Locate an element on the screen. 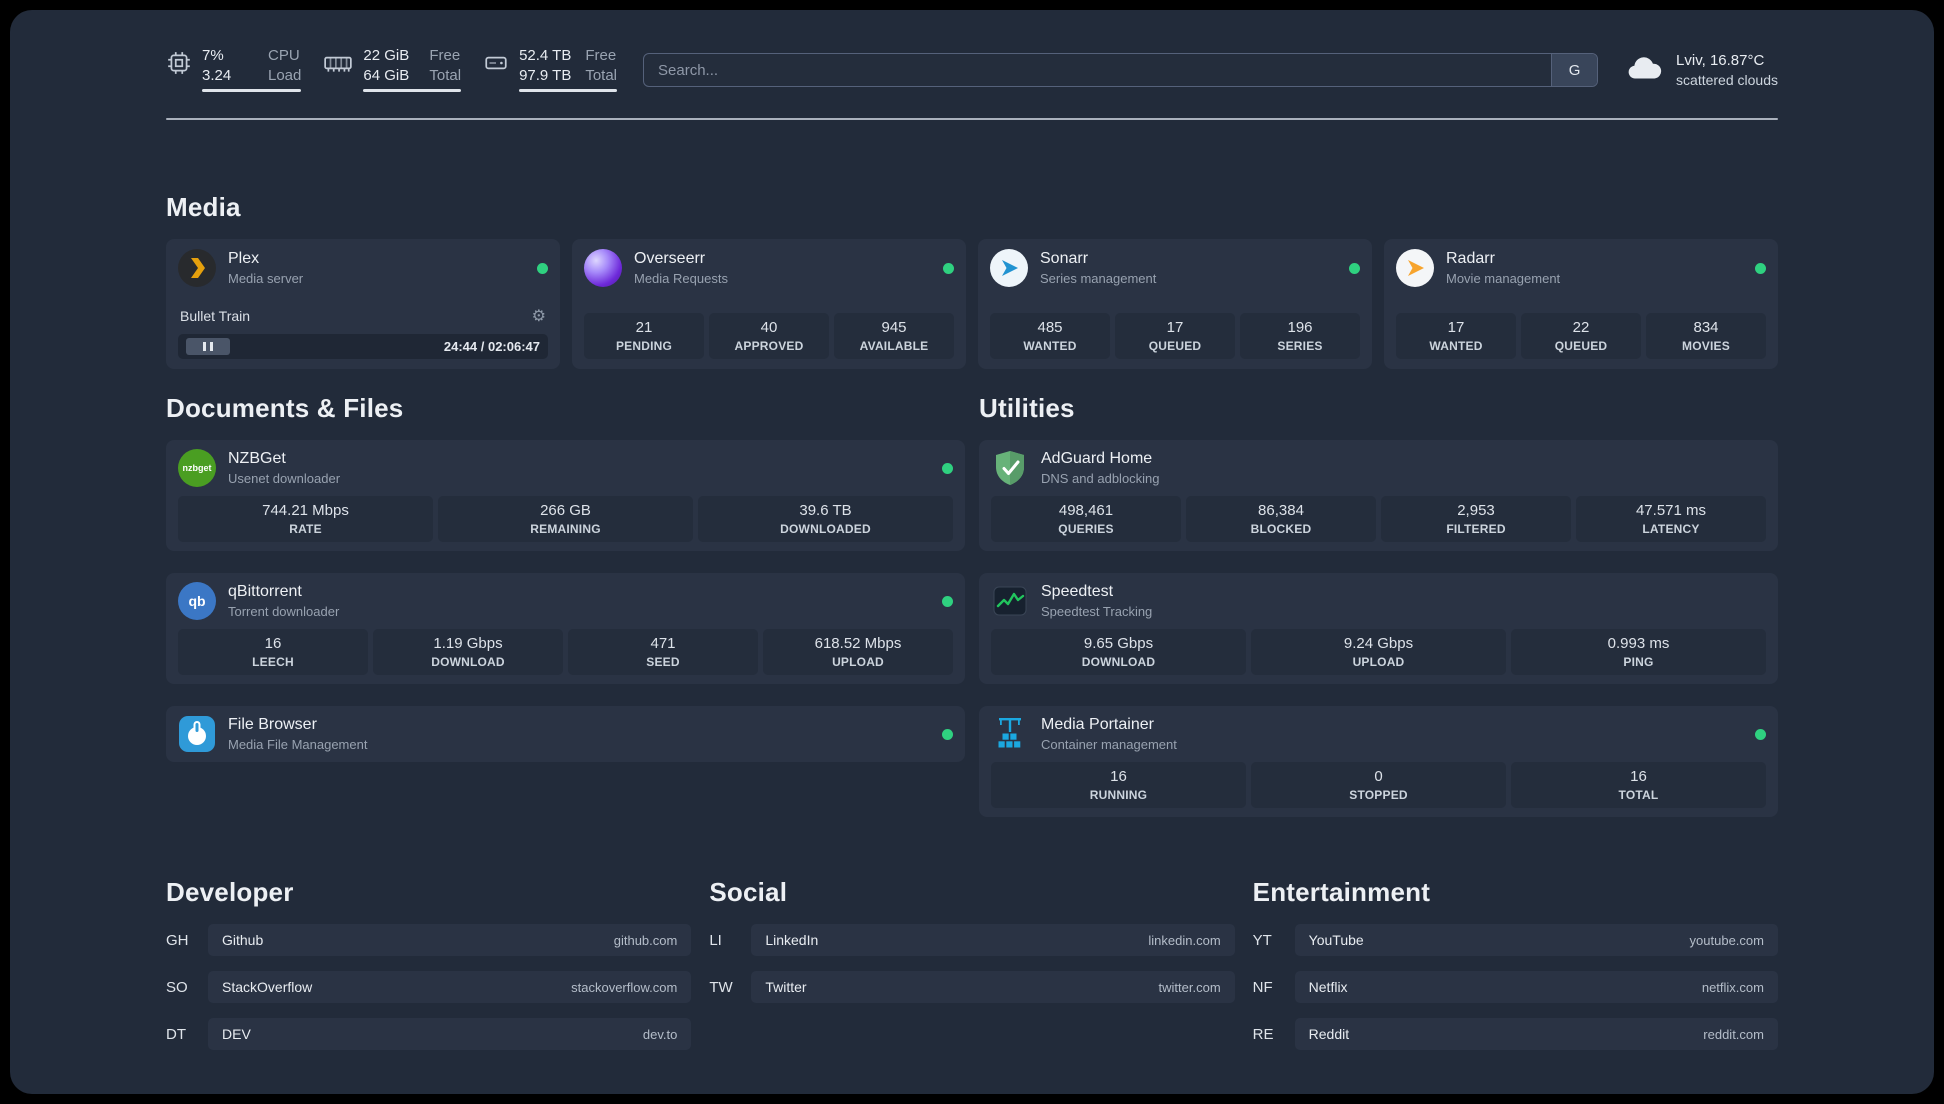 This screenshot has height=1104, width=1944. section-title-media: Media is located at coordinates (203, 207).